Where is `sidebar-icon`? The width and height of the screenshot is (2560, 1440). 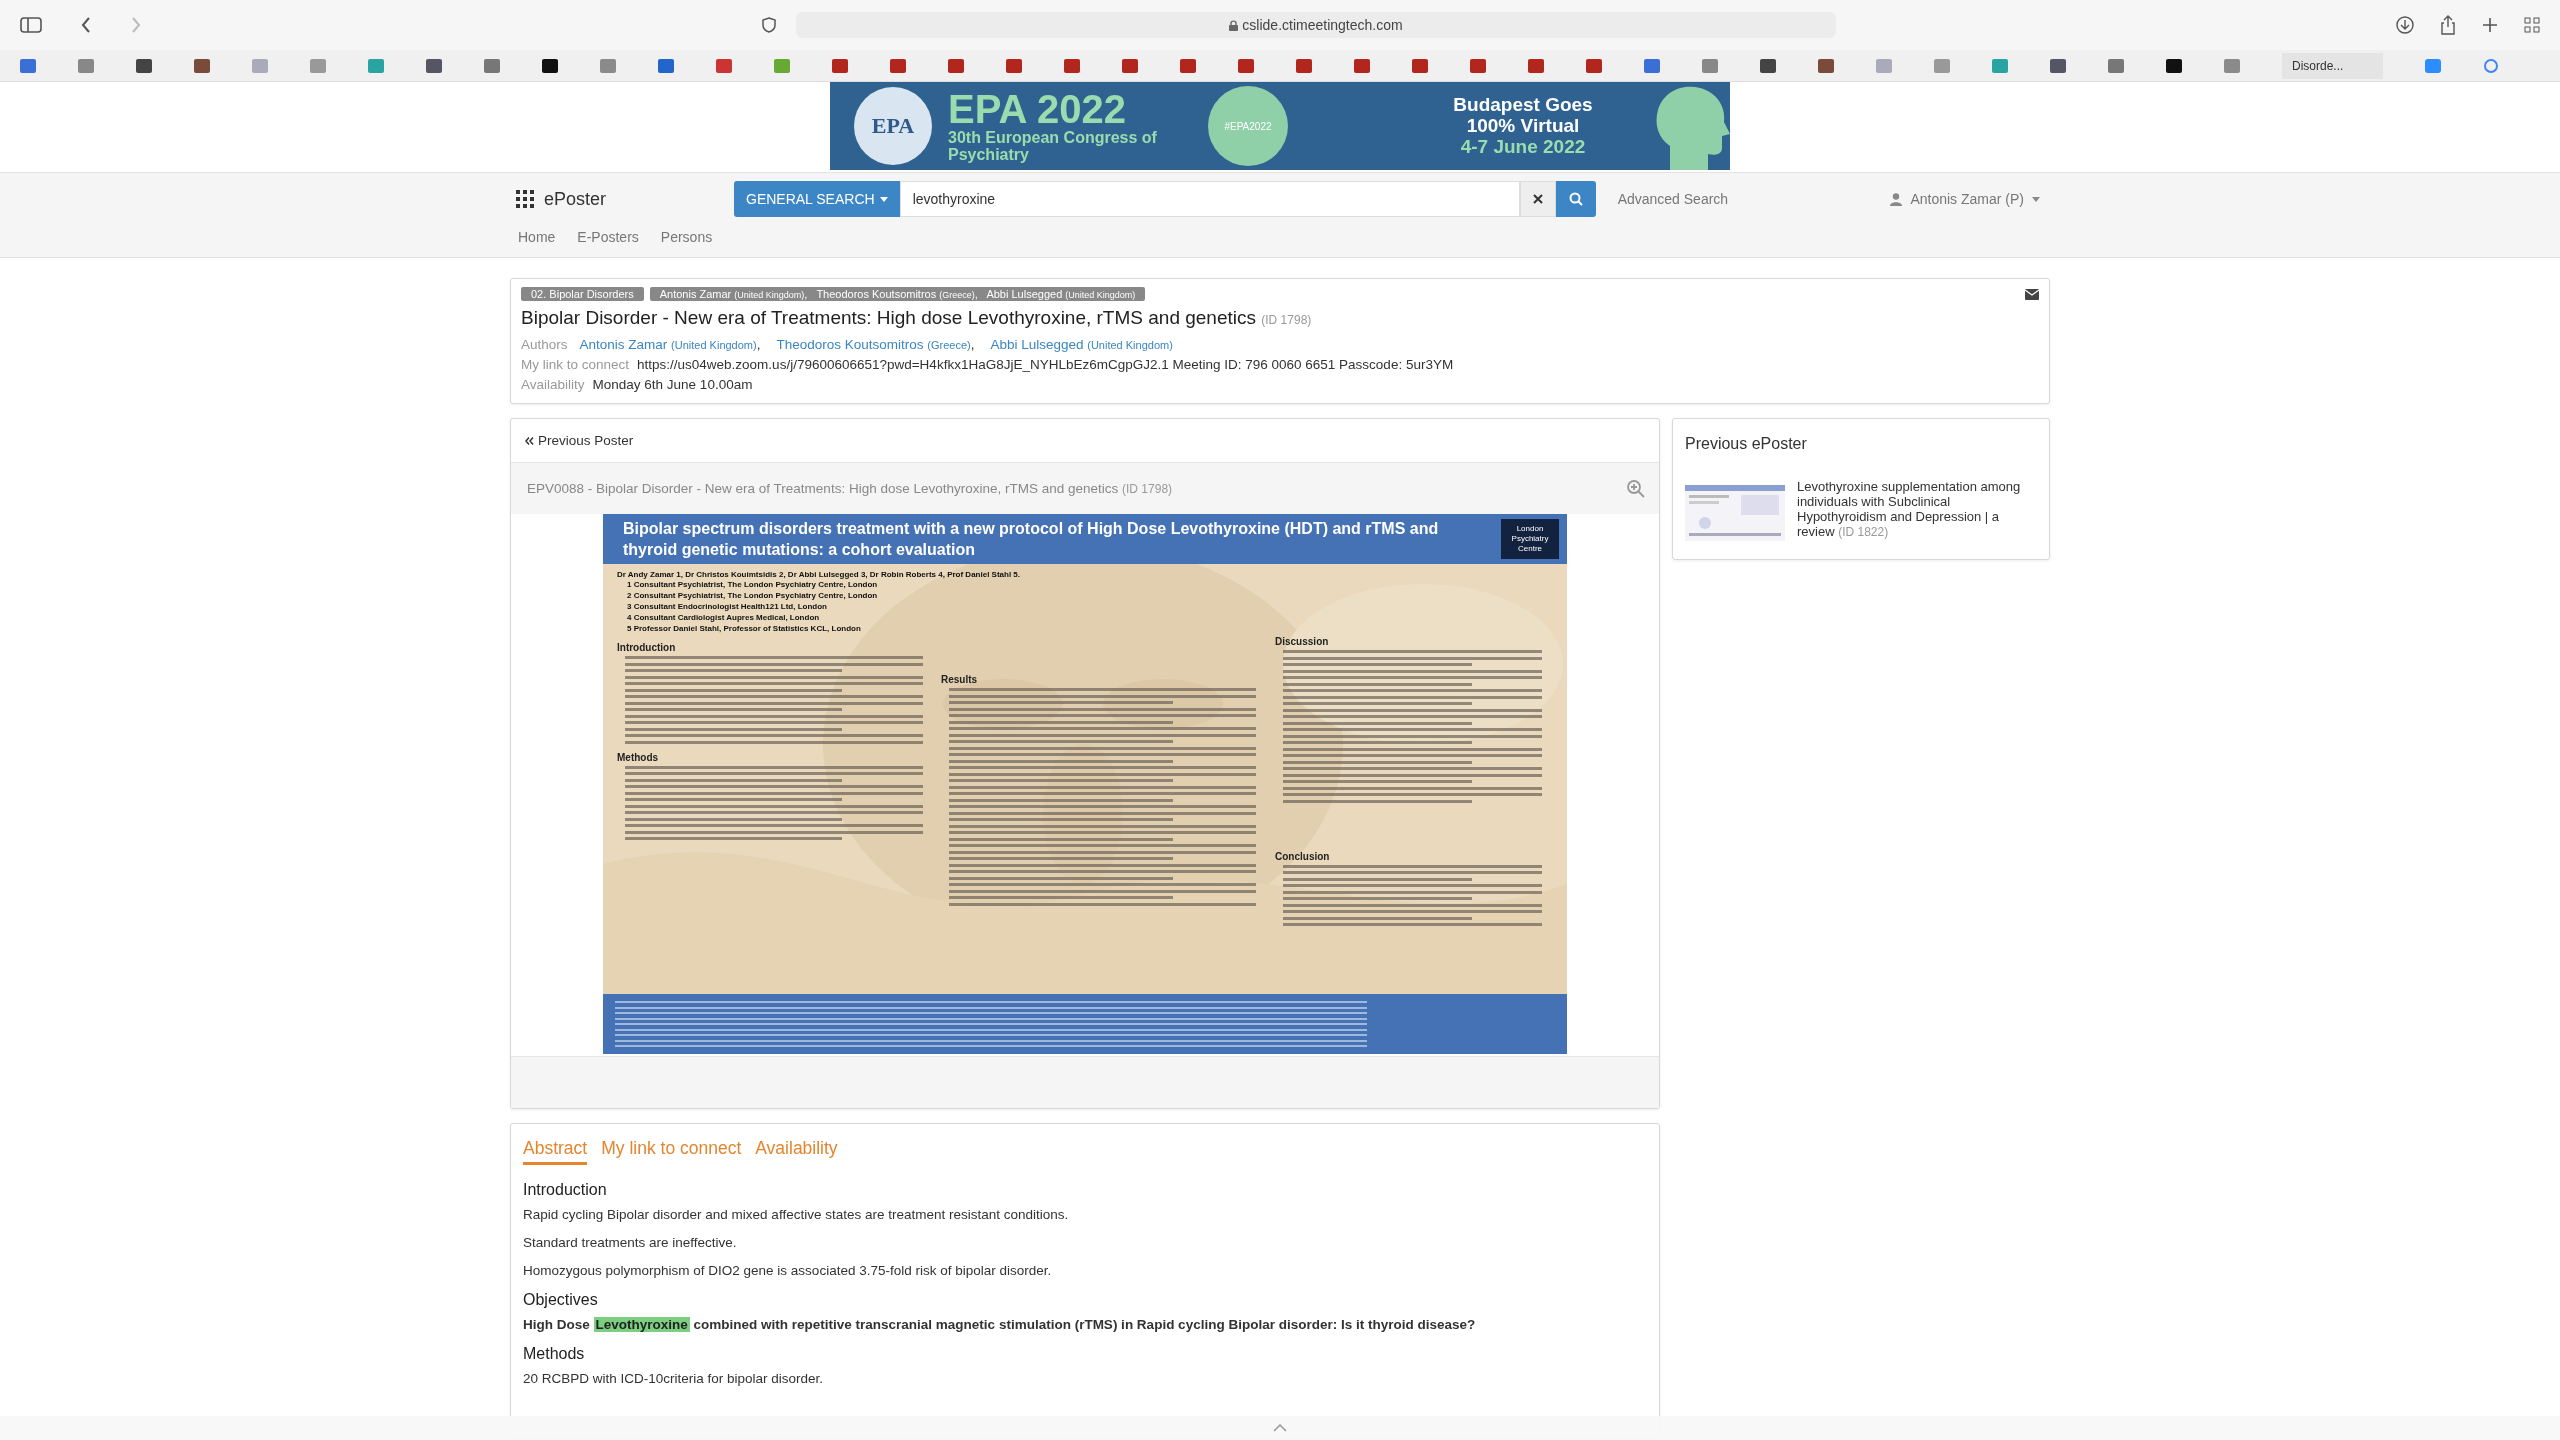 sidebar-icon is located at coordinates (31, 25).